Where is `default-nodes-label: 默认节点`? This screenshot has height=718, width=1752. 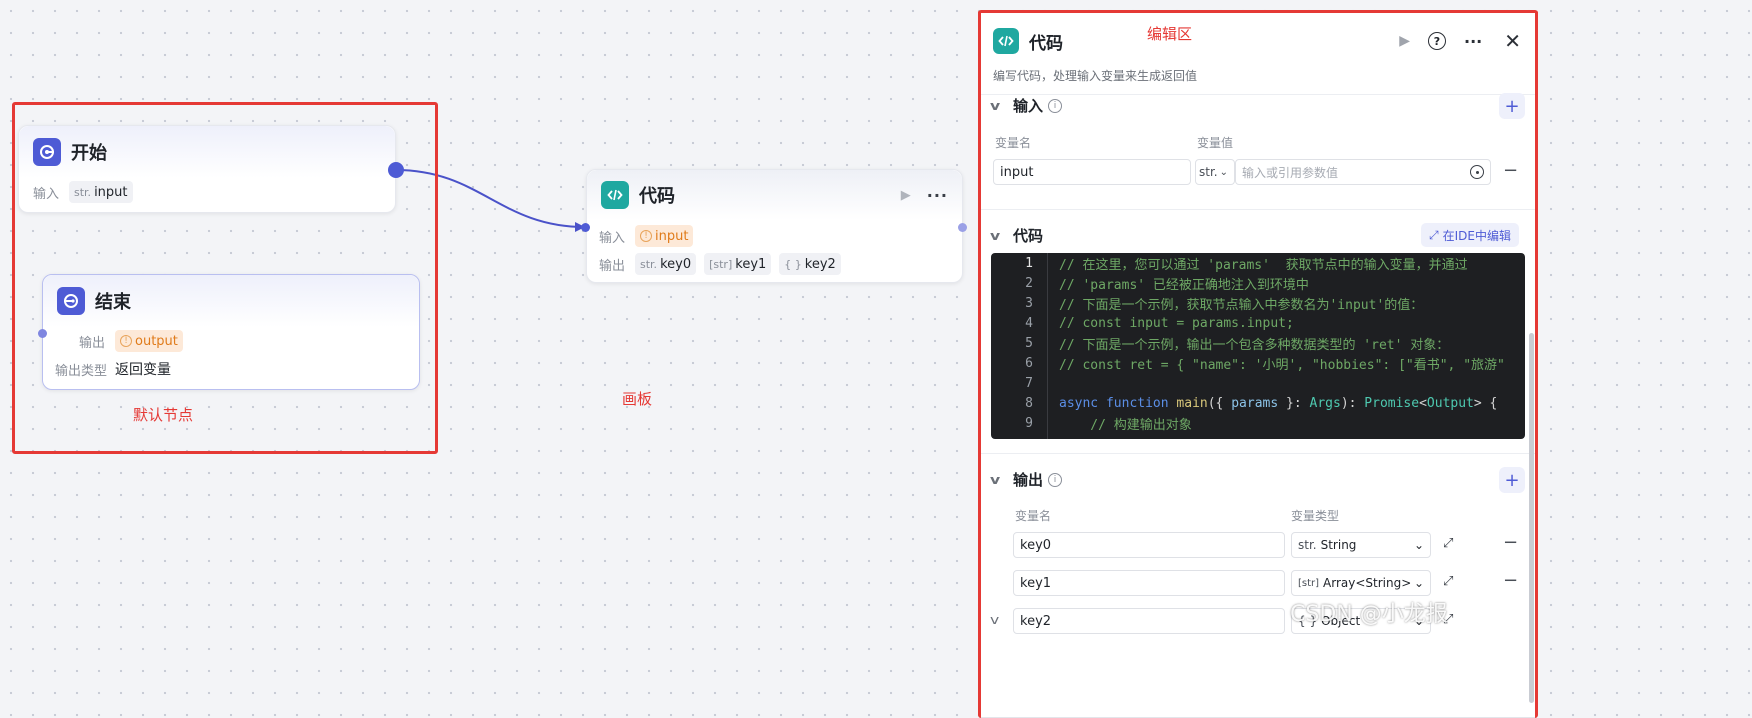
default-nodes-label: 默认节点 is located at coordinates (163, 415).